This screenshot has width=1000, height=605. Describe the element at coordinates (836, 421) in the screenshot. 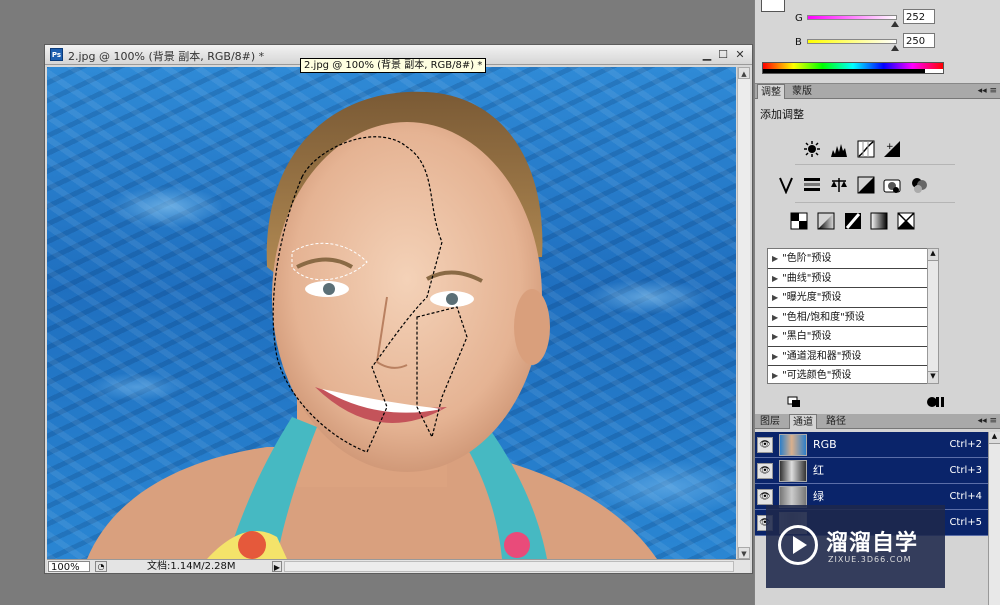

I see `tab-paths: 路径` at that location.